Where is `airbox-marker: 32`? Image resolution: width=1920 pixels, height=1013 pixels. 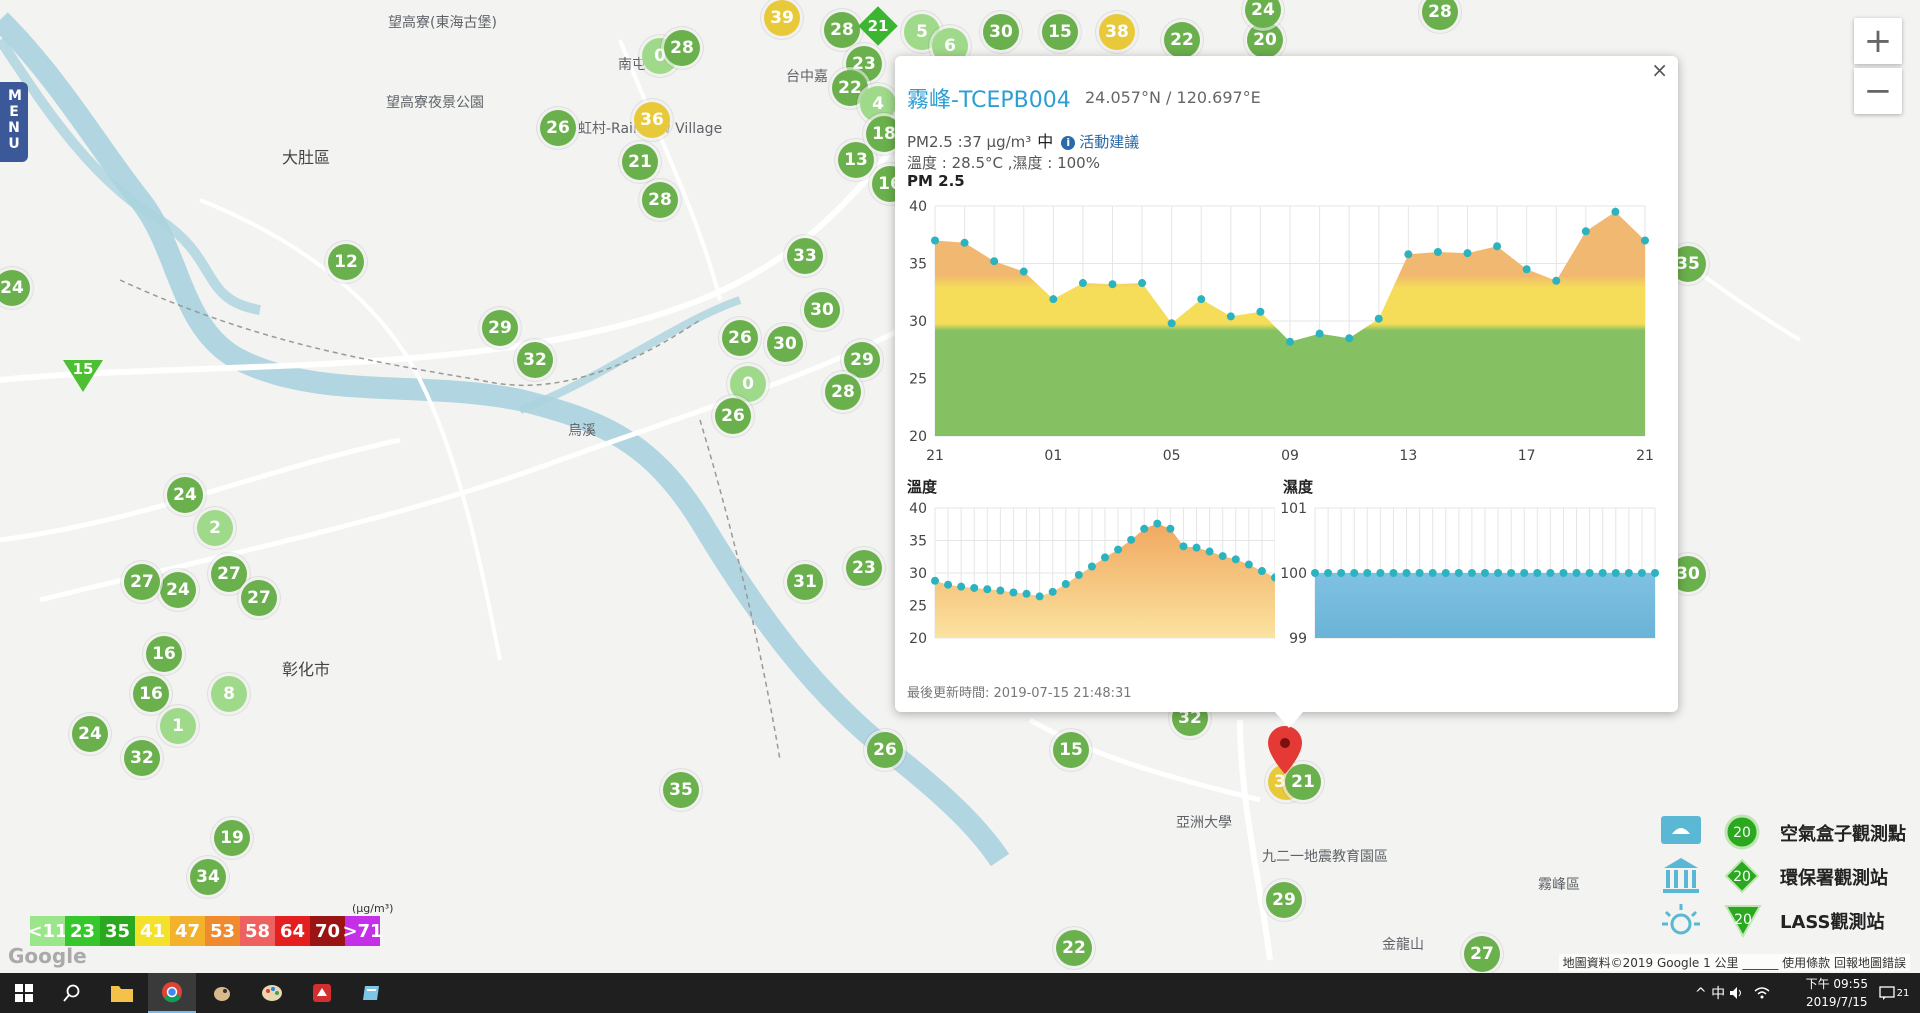
airbox-marker: 32 is located at coordinates (535, 360).